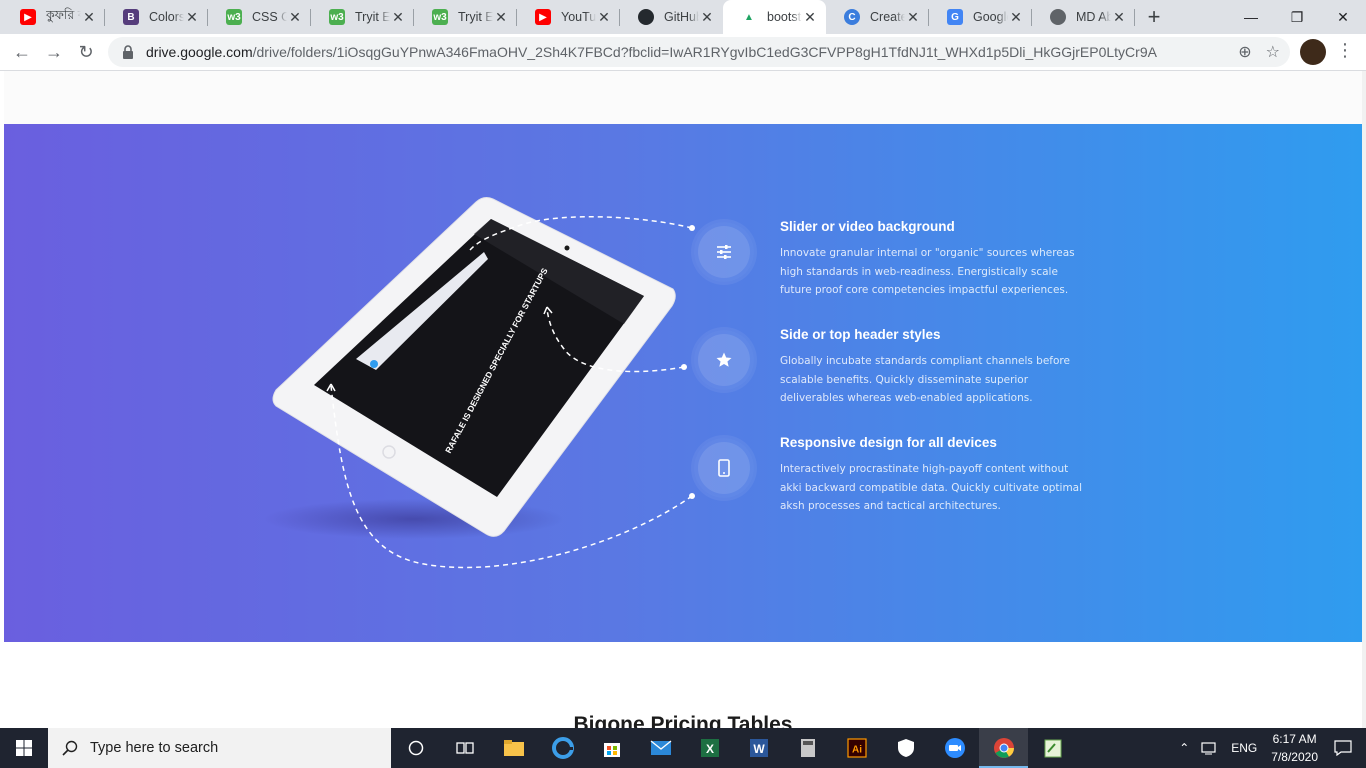  I want to click on new-tab-button: +, so click(1154, 17).